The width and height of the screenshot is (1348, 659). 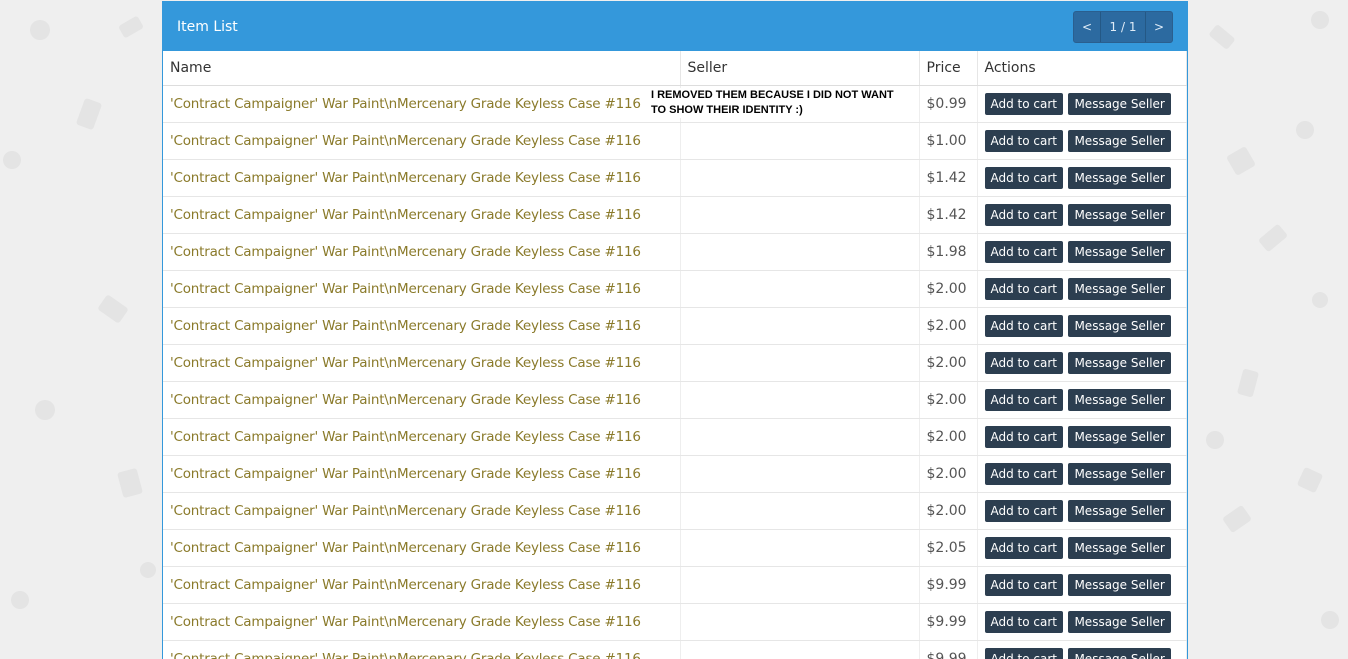 What do you see at coordinates (946, 547) in the screenshot?
I see `item-price: $2.05` at bounding box center [946, 547].